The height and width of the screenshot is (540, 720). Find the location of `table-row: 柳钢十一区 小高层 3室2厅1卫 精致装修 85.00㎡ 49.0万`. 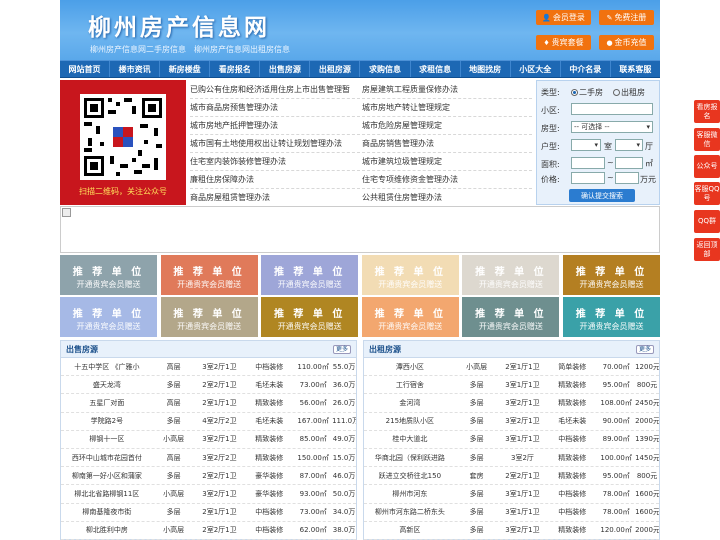

table-row: 柳钢十一区 小高层 3室2厅1卫 精致装修 85.00㎡ 49.0万 is located at coordinates (208, 440).